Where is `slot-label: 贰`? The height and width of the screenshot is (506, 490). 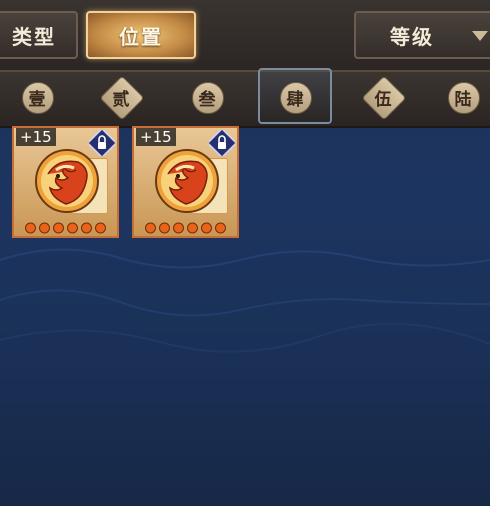
slot-label: 贰 is located at coordinates (121, 99).